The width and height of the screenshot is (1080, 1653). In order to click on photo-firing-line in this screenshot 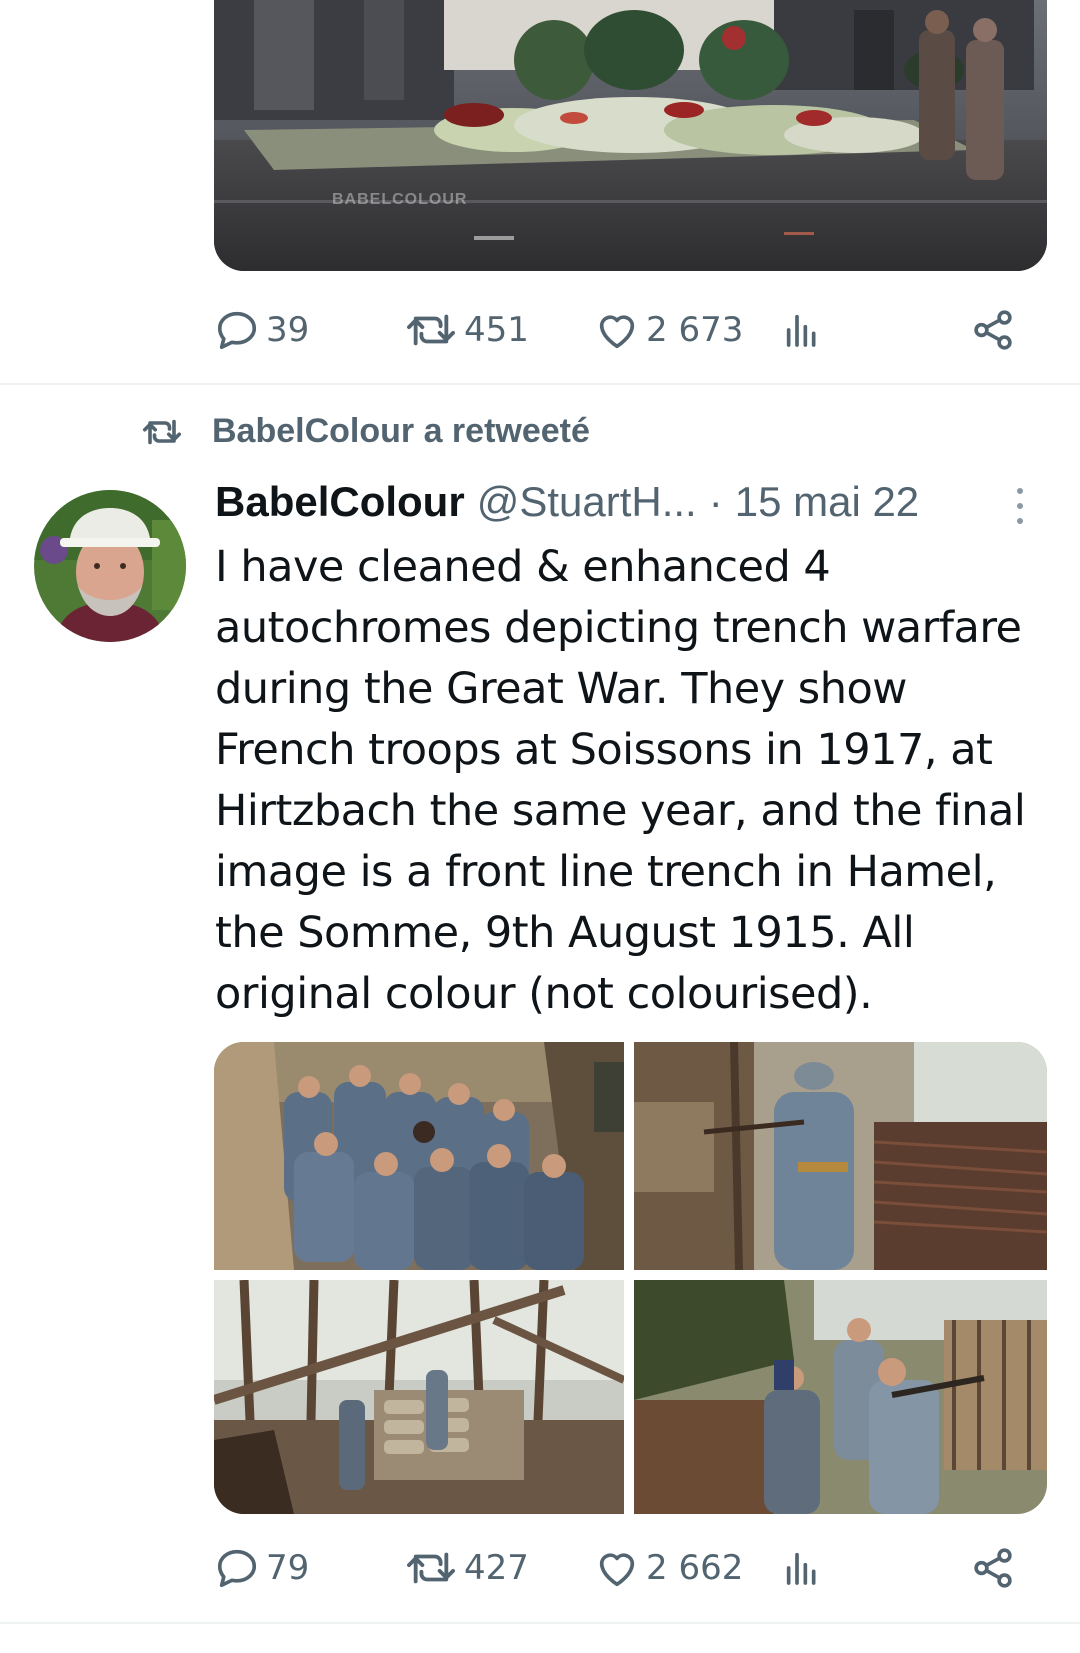, I will do `click(840, 1397)`.